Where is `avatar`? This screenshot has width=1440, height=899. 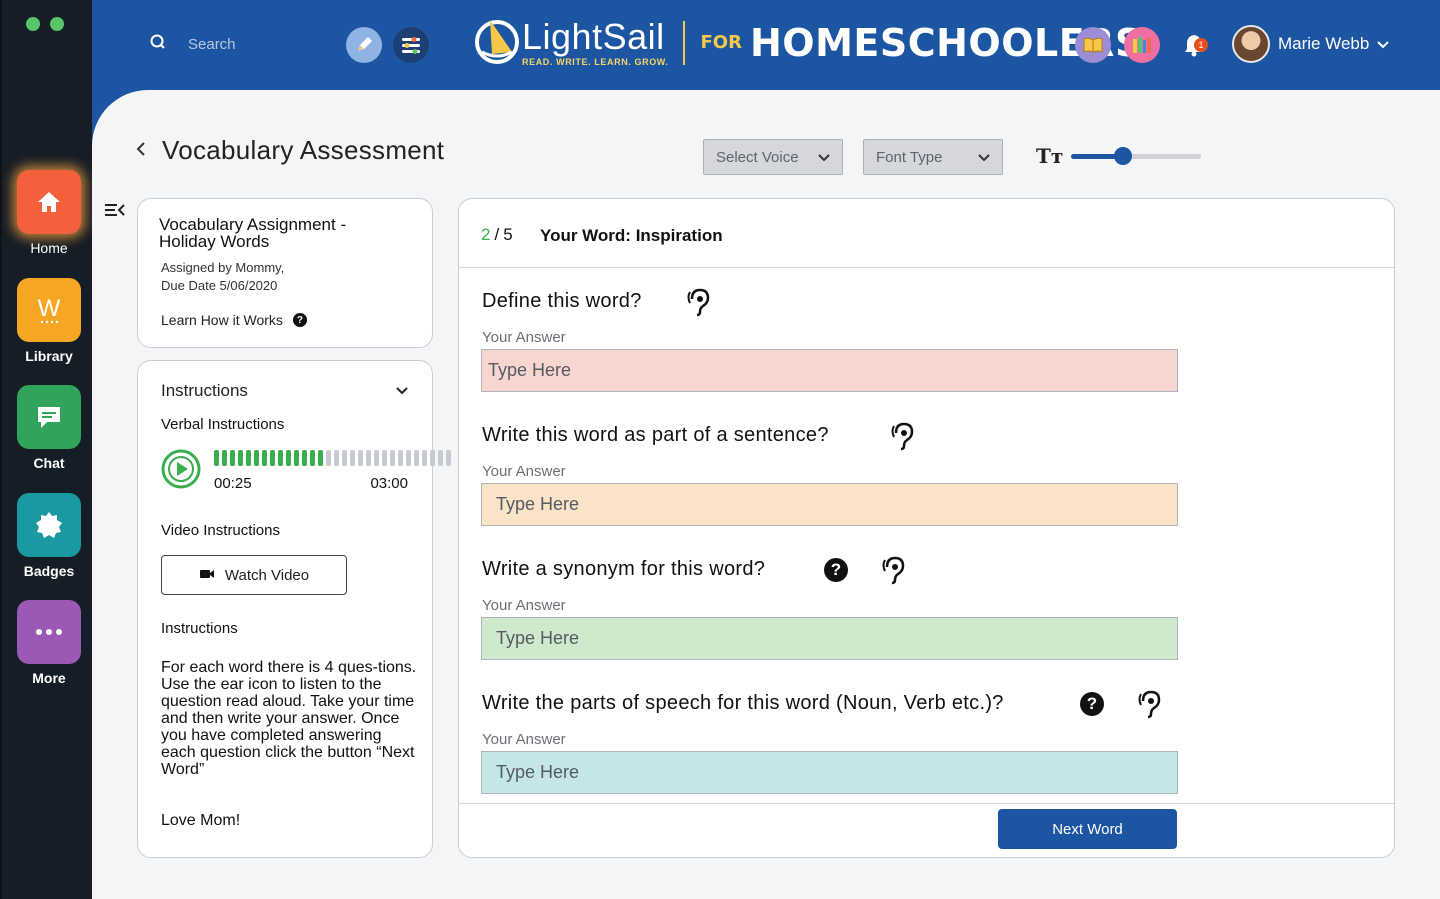
avatar is located at coordinates (1251, 44).